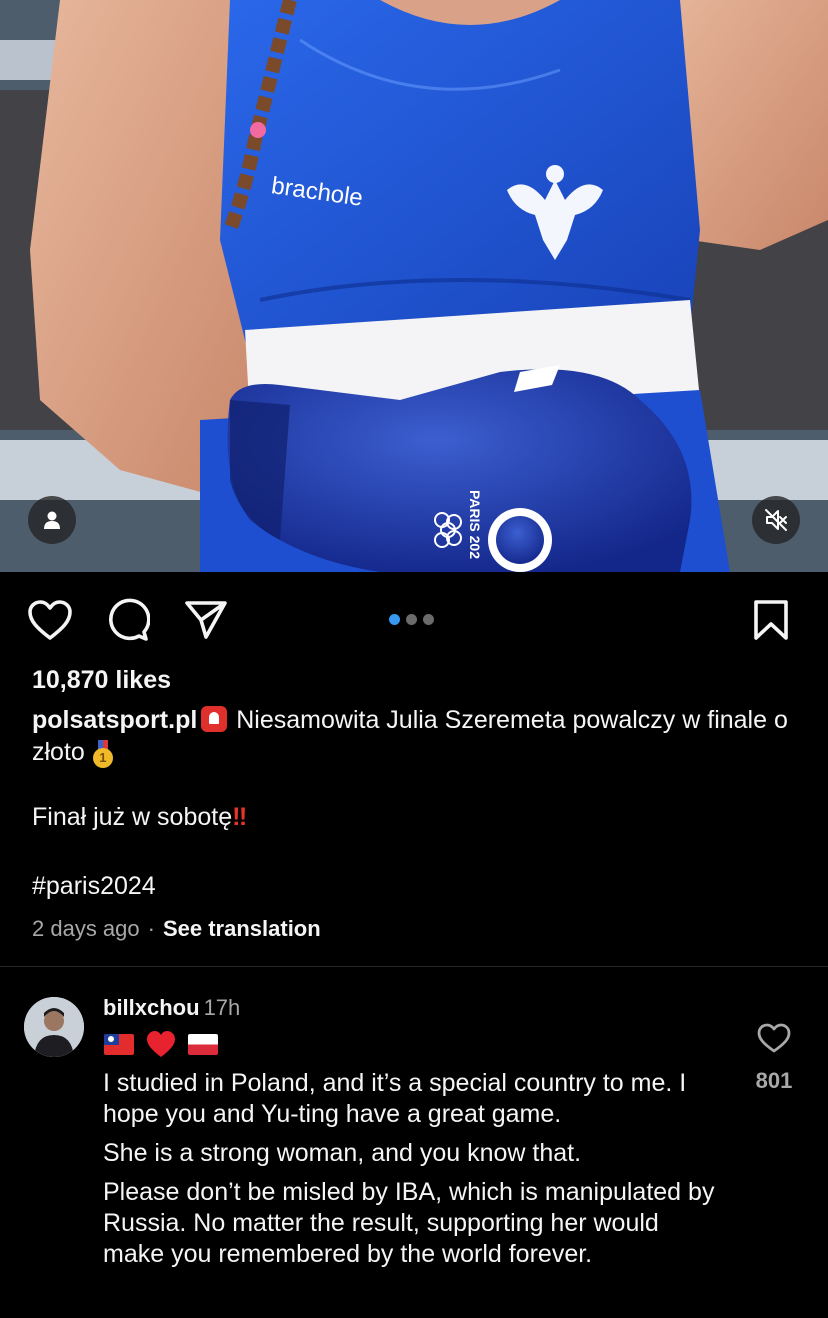  What do you see at coordinates (242, 928) in the screenshot?
I see `see-translation-link: See translation` at bounding box center [242, 928].